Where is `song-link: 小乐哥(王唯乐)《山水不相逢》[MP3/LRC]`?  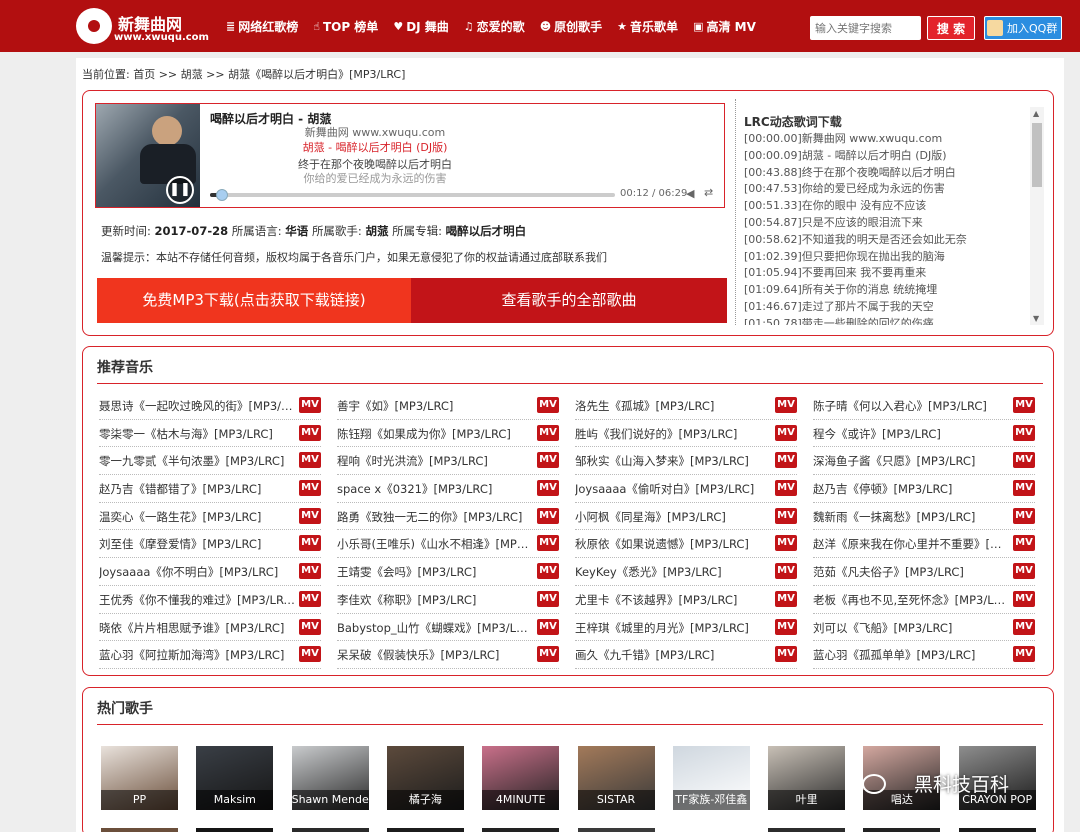
song-link: 小乐哥(王唯乐)《山水不相逢》[MP3/LRC] is located at coordinates (435, 544).